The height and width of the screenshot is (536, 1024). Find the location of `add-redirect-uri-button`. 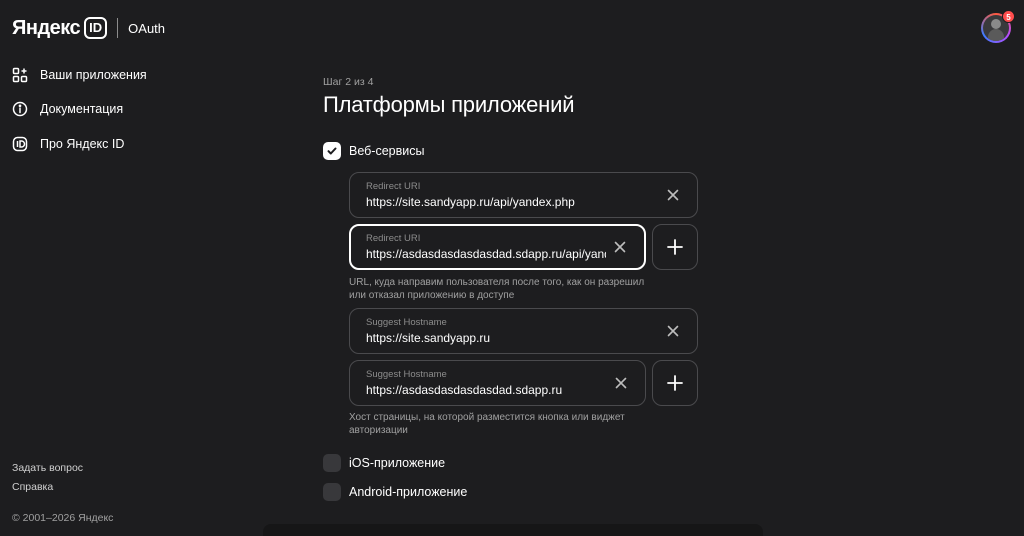

add-redirect-uri-button is located at coordinates (675, 247).